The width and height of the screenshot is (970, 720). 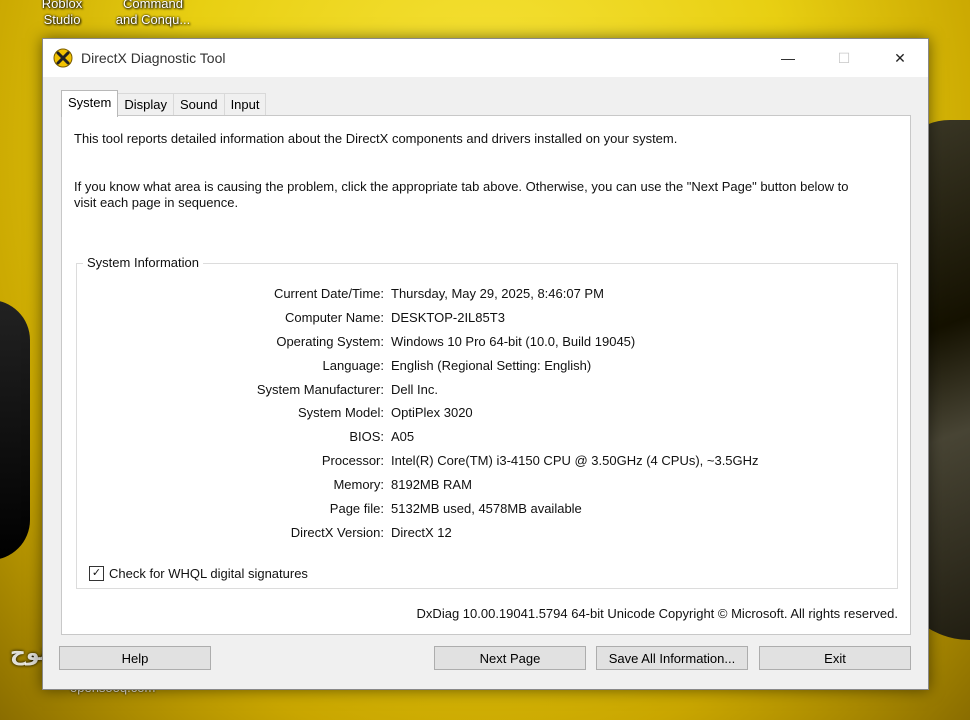 I want to click on wallpaper-car-left, so click(x=15, y=430).